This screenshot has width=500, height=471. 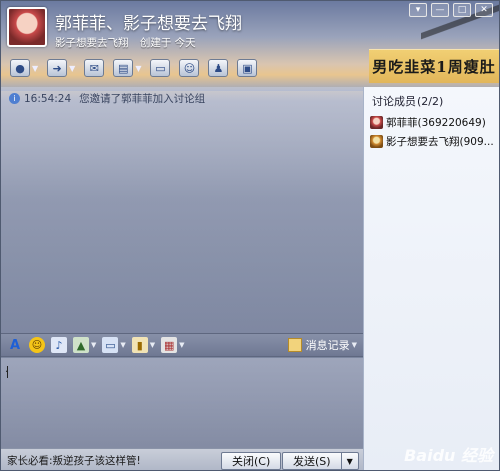 I want to click on font-icon: A, so click(x=15, y=345).